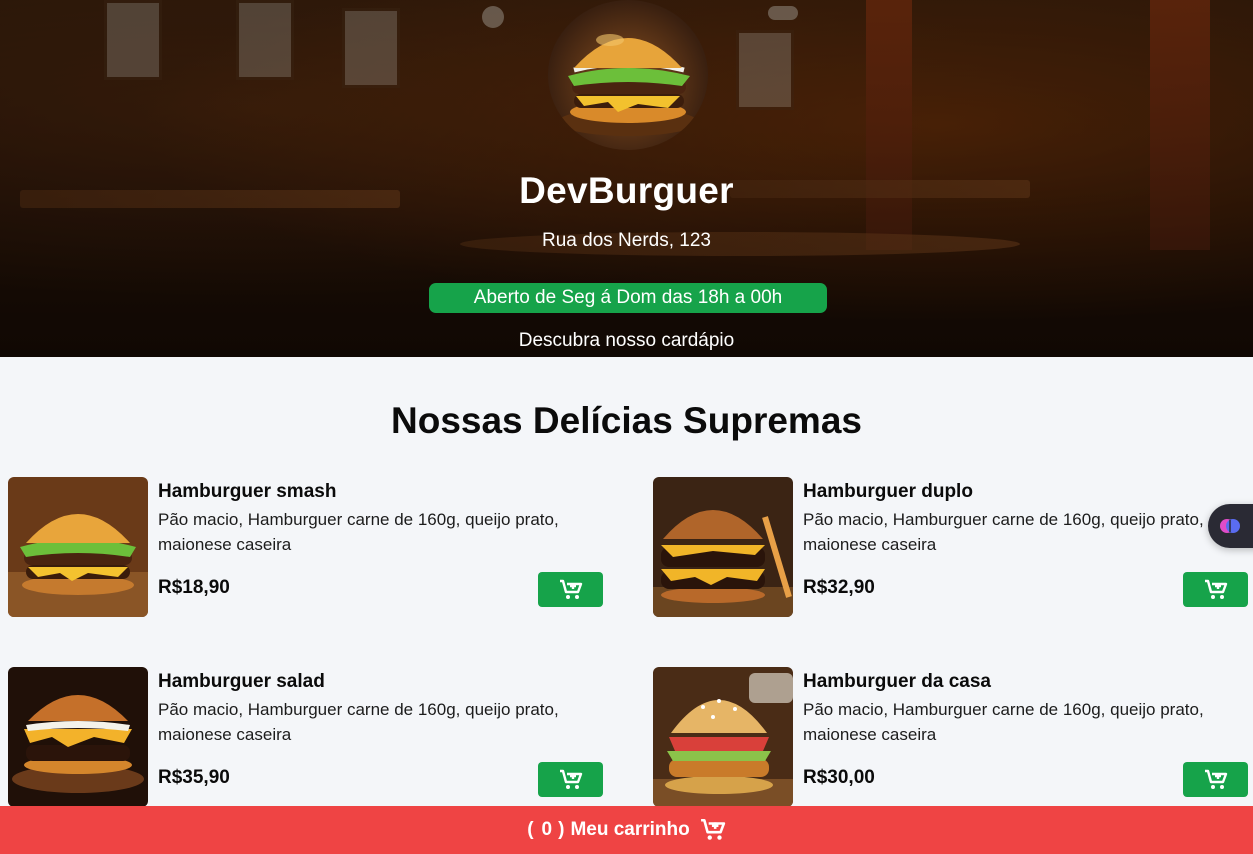  Describe the element at coordinates (897, 681) in the screenshot. I see `item-name: Hamburguer da casa` at that location.